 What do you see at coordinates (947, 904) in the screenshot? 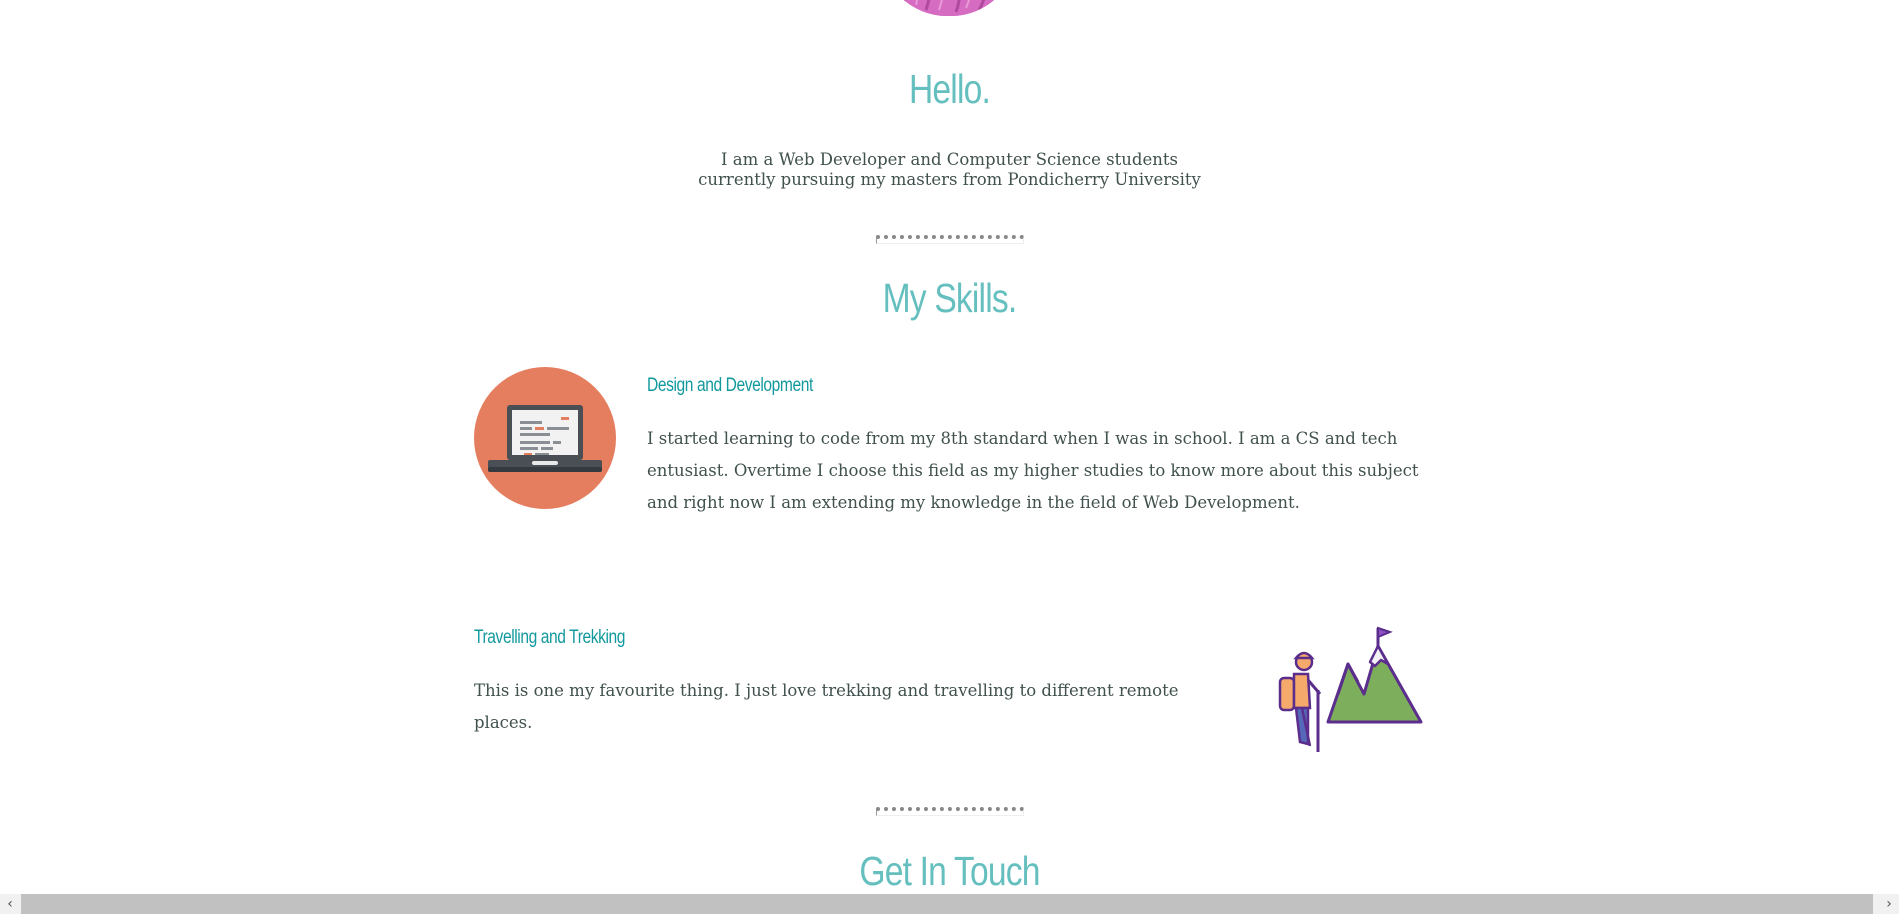
I see `scrollbar-thumb` at bounding box center [947, 904].